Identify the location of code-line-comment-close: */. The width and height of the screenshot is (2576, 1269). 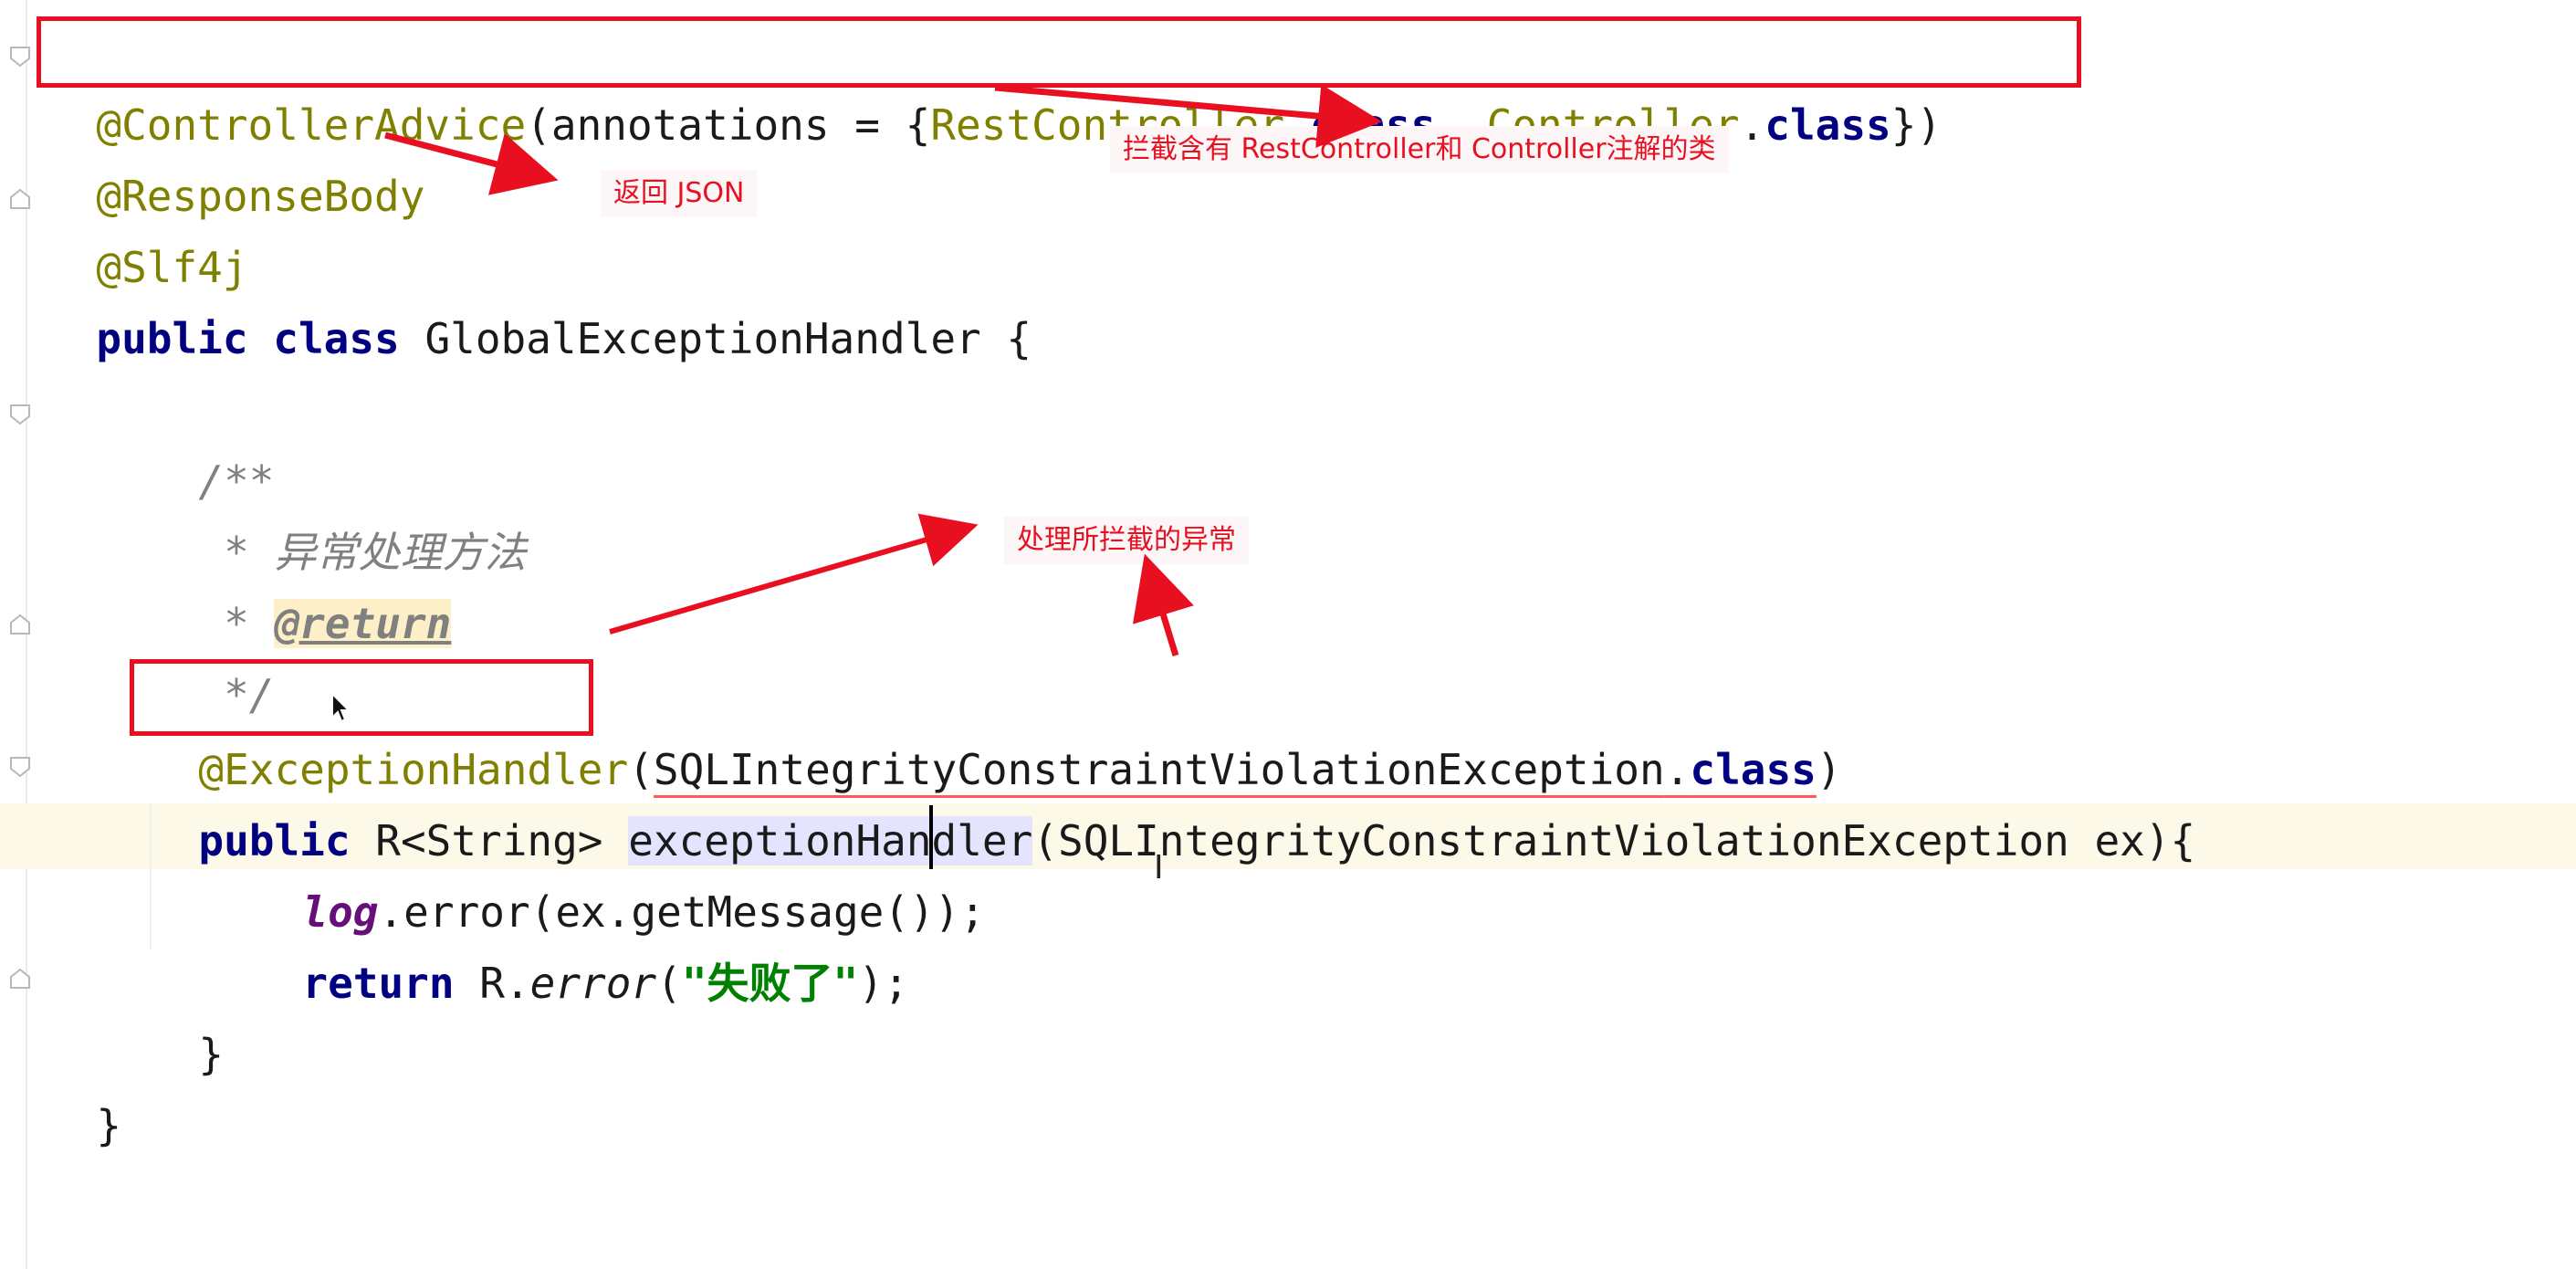
(211, 654).